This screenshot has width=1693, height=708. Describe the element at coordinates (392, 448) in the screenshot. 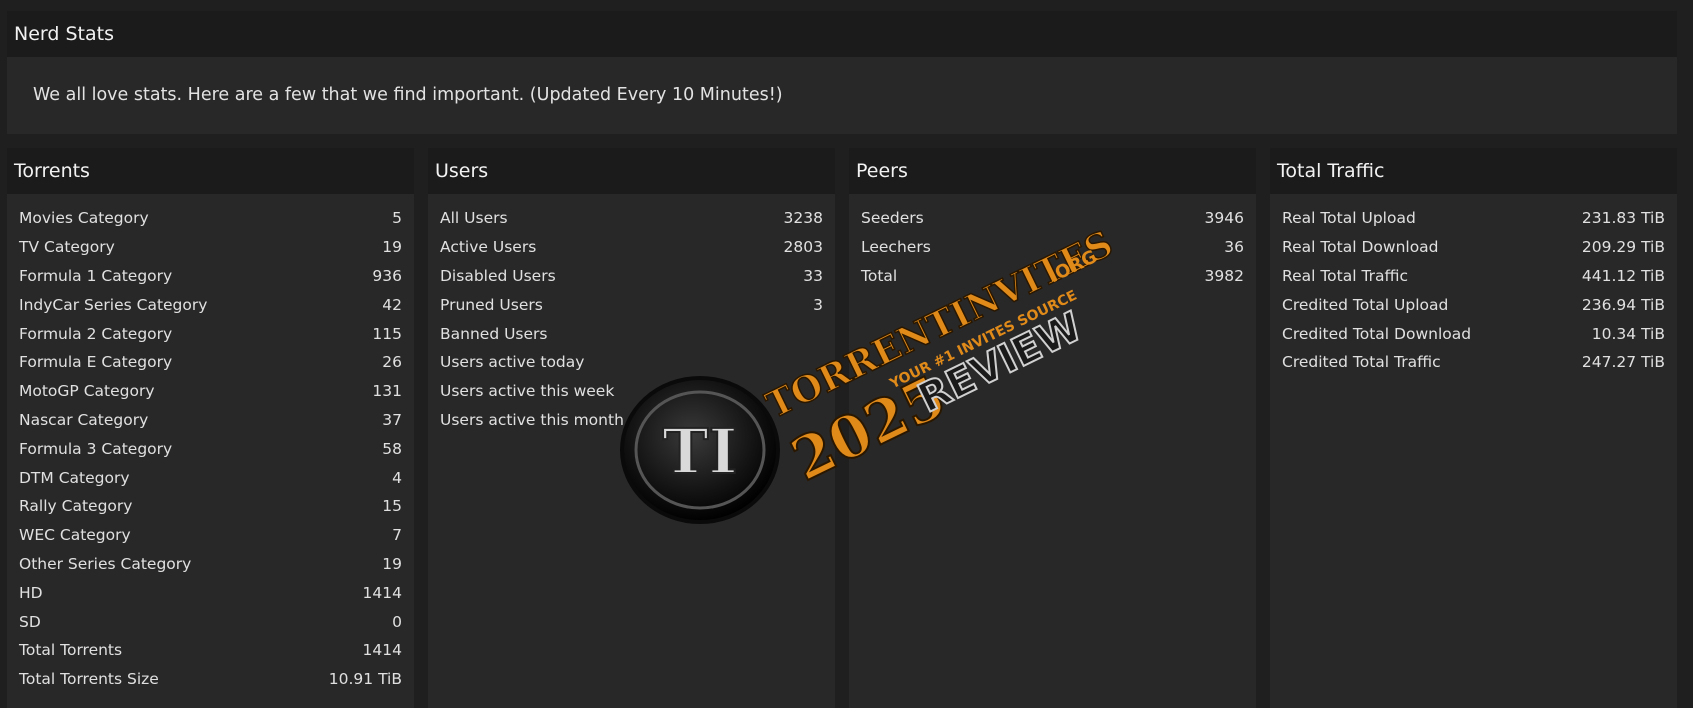

I see `stat-value: 58` at that location.